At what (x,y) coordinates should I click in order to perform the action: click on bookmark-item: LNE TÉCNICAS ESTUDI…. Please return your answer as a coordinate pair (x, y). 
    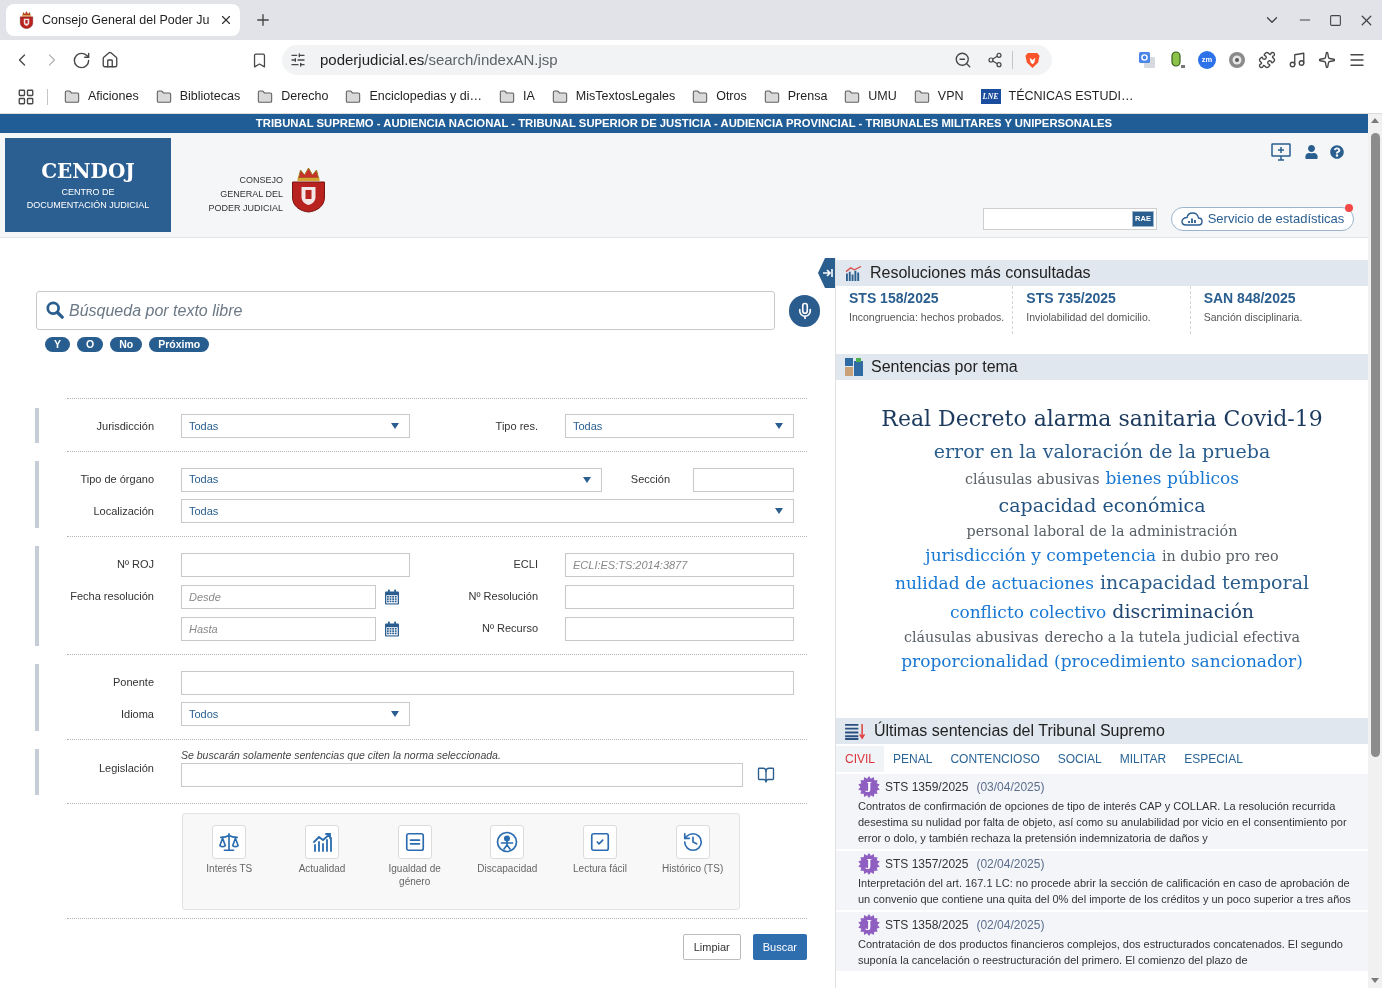
    Looking at the image, I should click on (1057, 96).